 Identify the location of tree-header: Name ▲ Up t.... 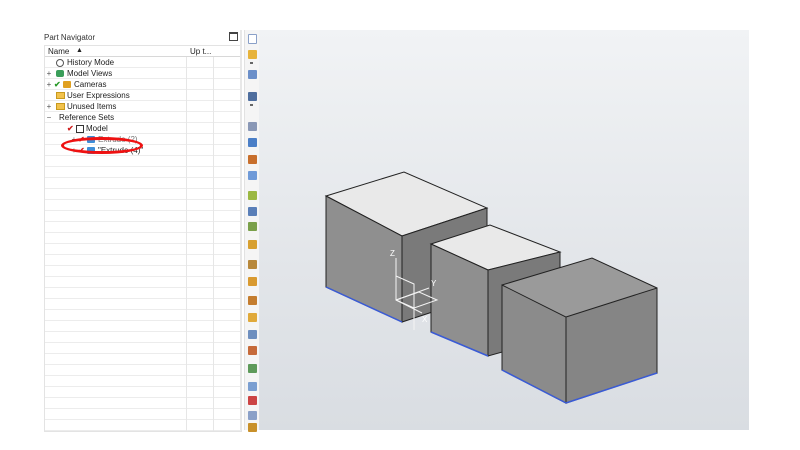
(143, 51).